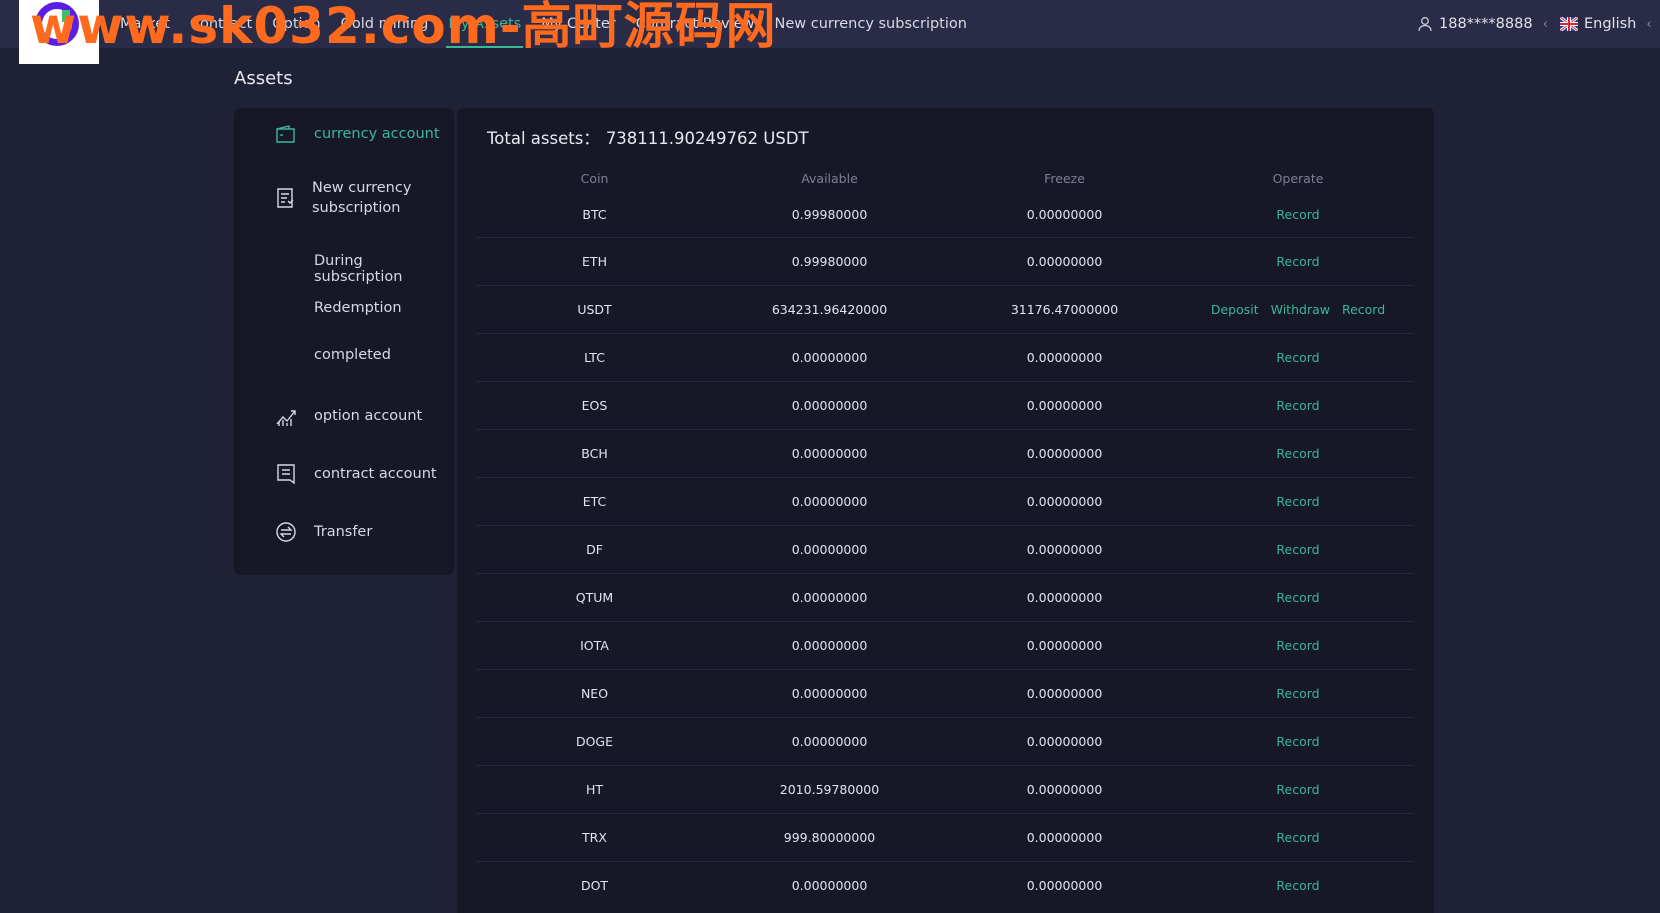 The image size is (1660, 913). I want to click on table-header-row: Coin Available Freeze Operate, so click(945, 178).